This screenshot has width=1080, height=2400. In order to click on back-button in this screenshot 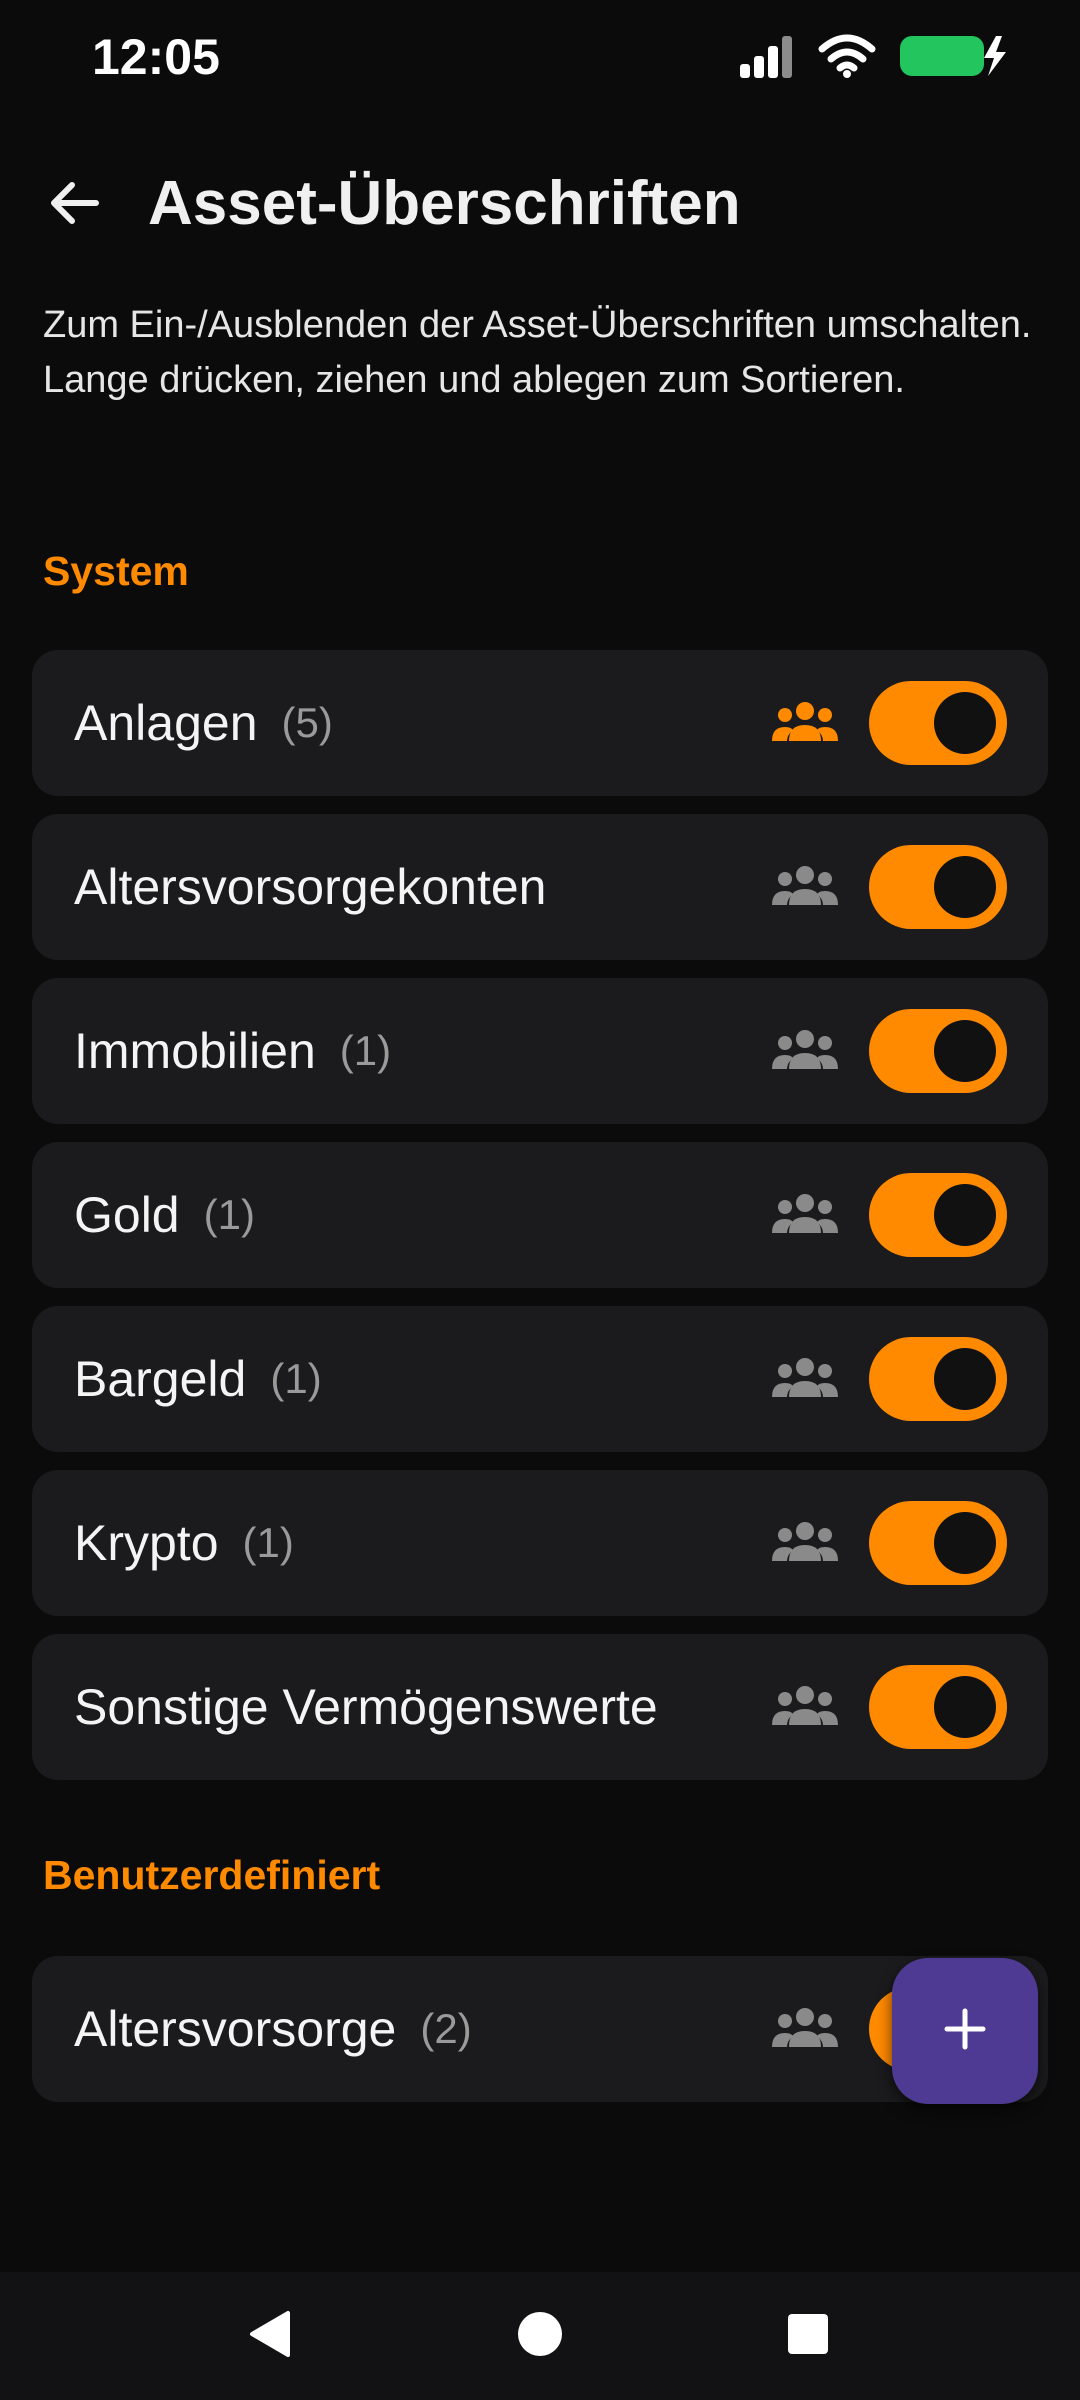, I will do `click(75, 205)`.